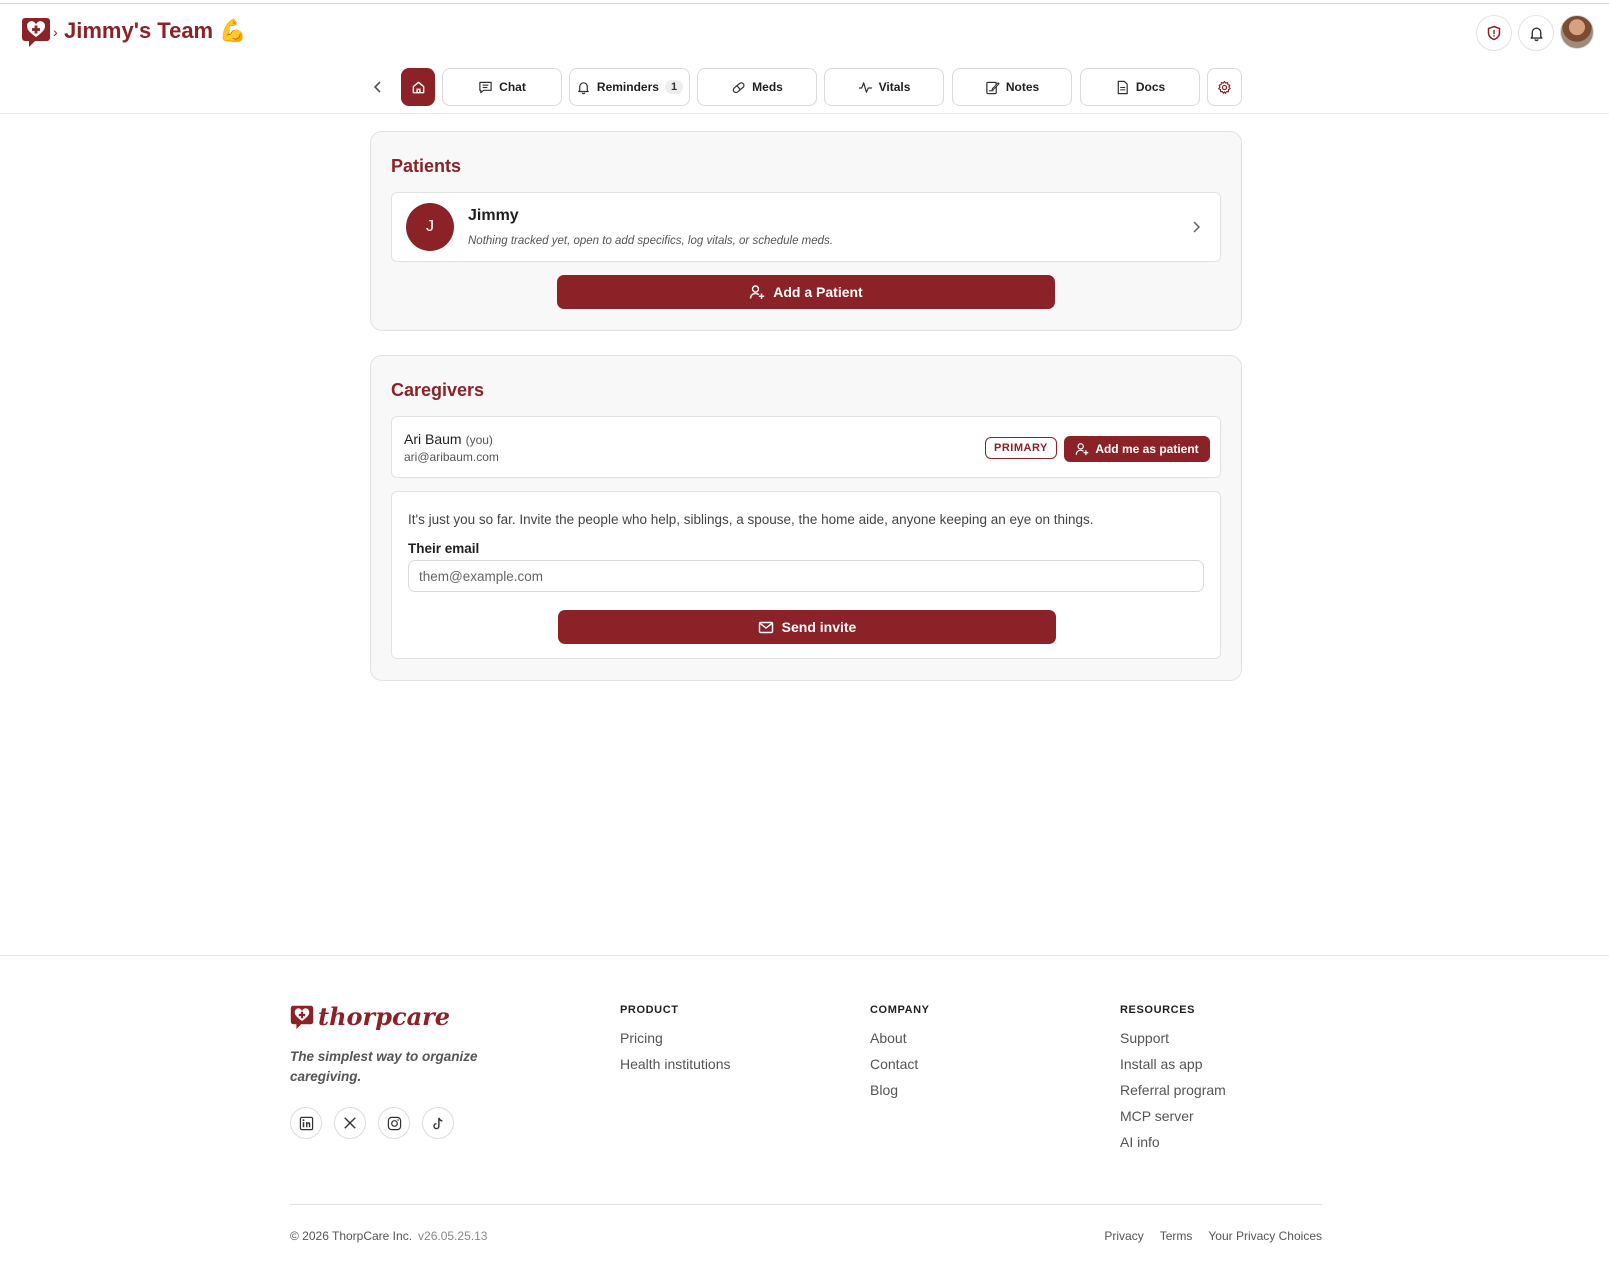 The height and width of the screenshot is (1283, 1609). What do you see at coordinates (1173, 1116) in the screenshot?
I see `footer-link-mcp-server: MCP server` at bounding box center [1173, 1116].